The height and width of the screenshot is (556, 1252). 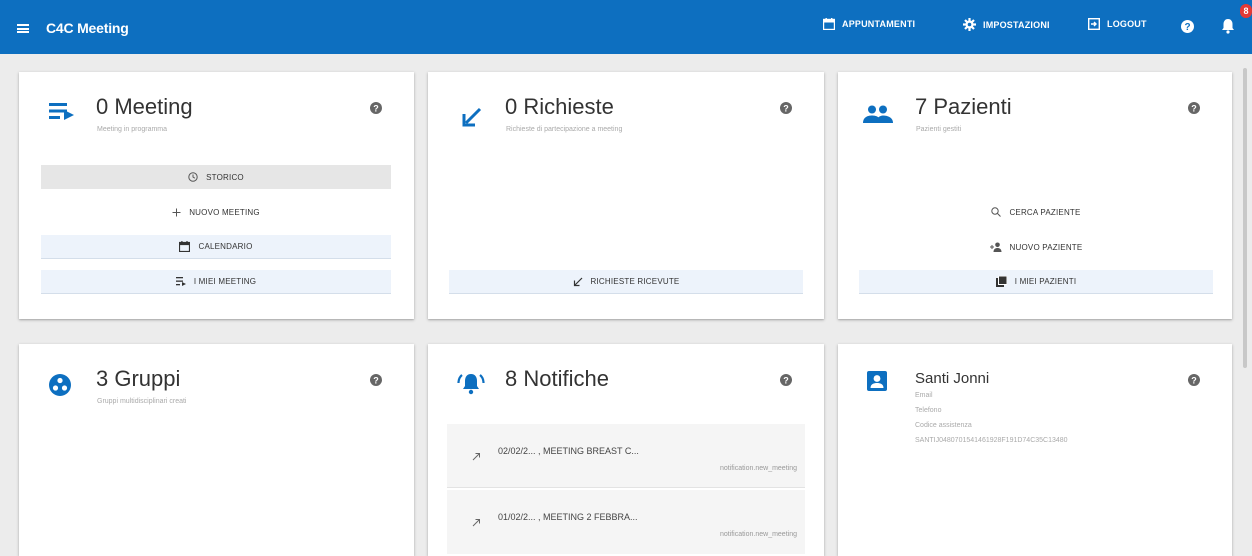 What do you see at coordinates (1045, 281) in the screenshot?
I see `i-miei-pazienti-label: I MIEI PAZIENTI` at bounding box center [1045, 281].